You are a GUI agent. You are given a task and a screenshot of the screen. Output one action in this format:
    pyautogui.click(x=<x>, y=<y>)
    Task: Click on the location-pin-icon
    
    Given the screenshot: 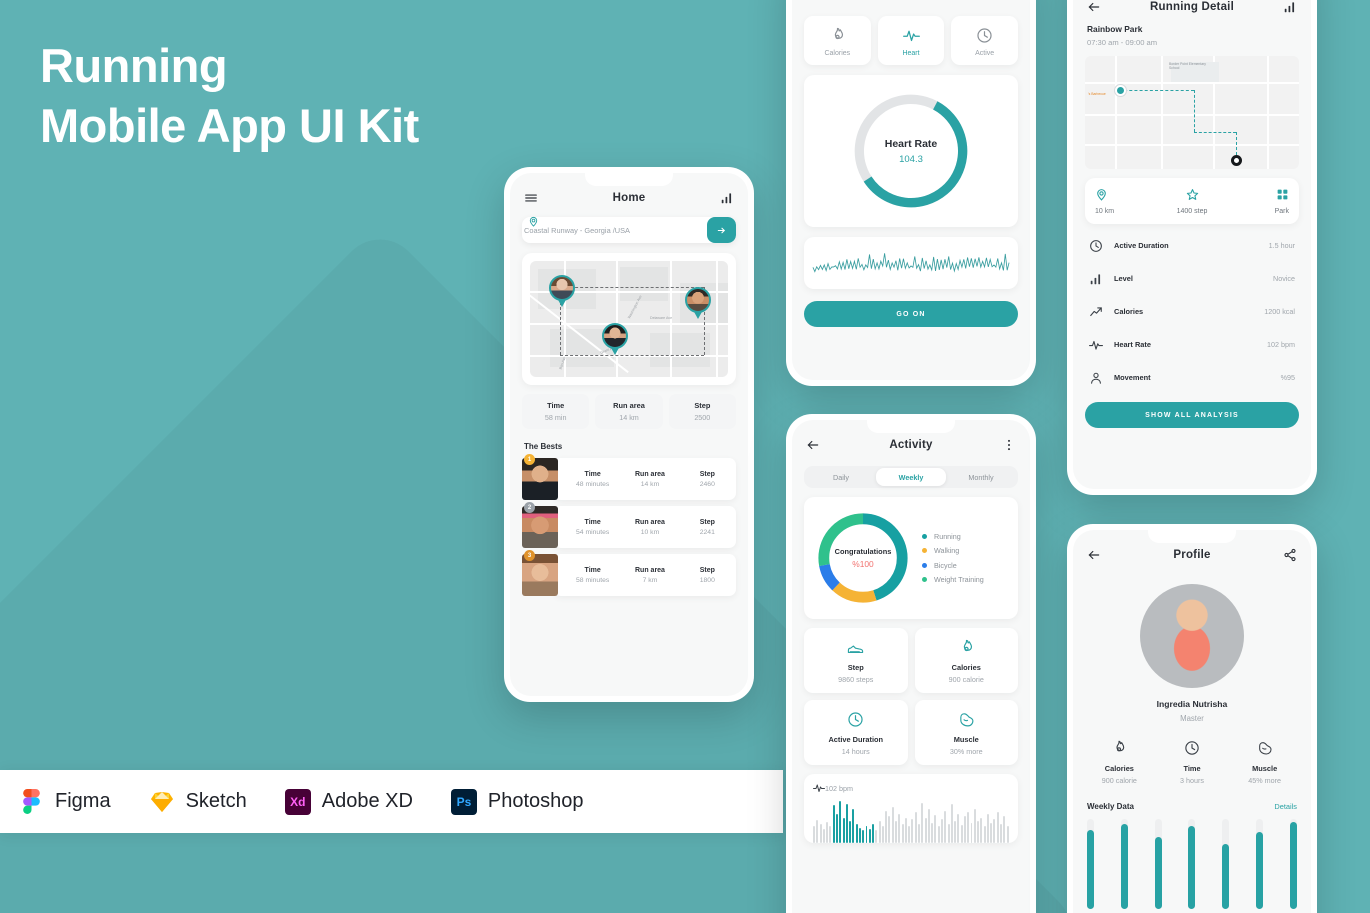 What is the action you would take?
    pyautogui.click(x=1127, y=194)
    